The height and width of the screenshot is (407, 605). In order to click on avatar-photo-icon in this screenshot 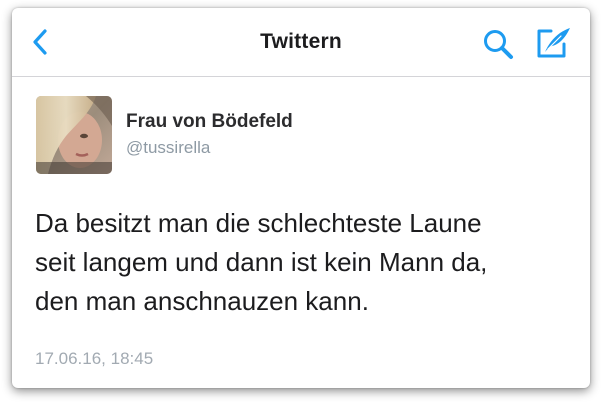, I will do `click(74, 135)`.